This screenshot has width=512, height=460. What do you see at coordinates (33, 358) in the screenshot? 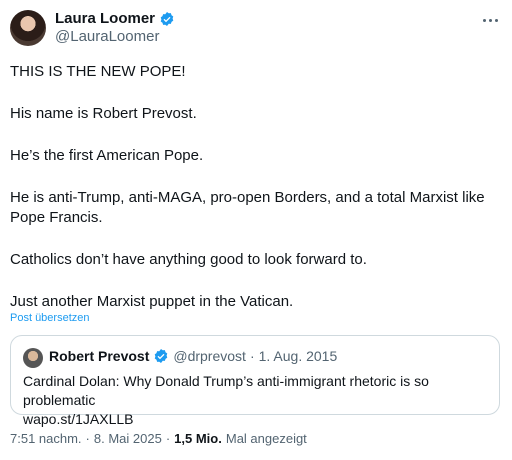
I see `quoted-avatar` at bounding box center [33, 358].